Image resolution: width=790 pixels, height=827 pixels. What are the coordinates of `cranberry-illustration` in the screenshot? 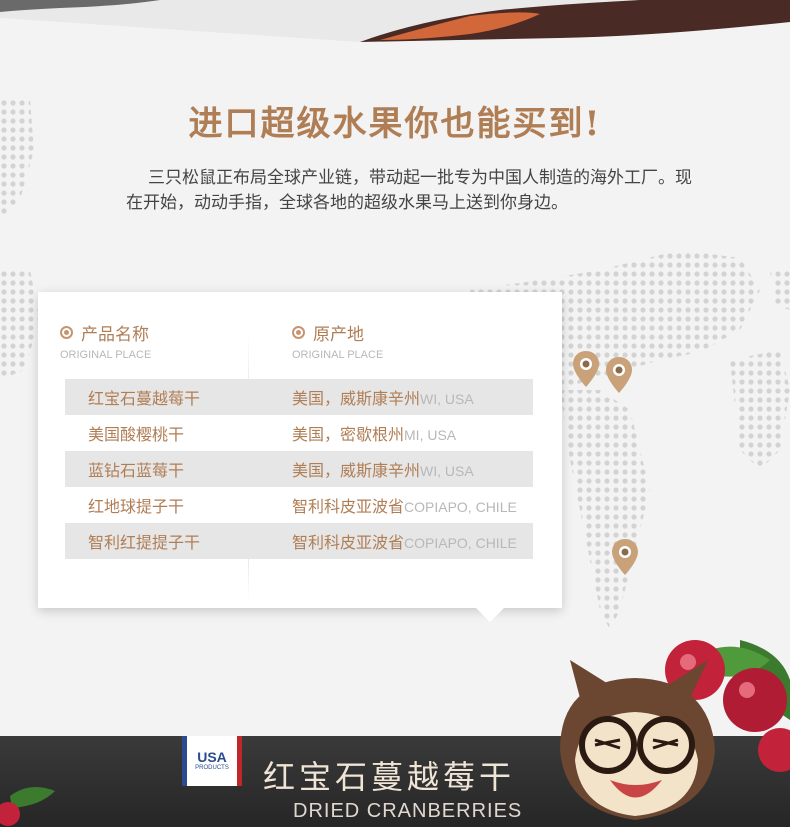 It's located at (27, 806).